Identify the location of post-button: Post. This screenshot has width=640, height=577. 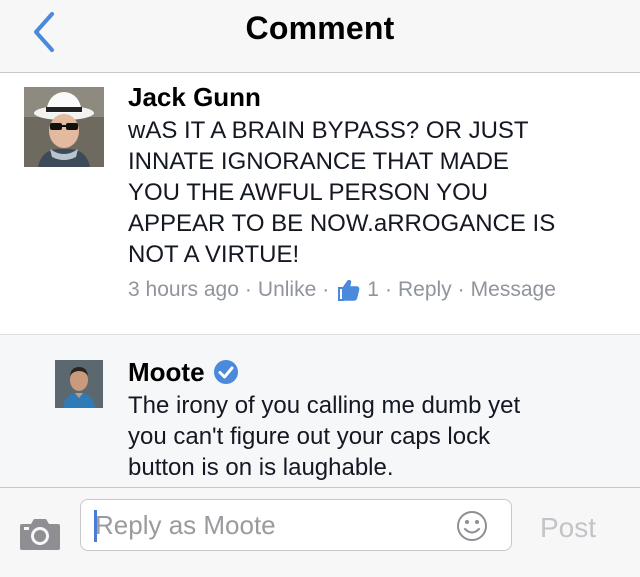
(568, 528).